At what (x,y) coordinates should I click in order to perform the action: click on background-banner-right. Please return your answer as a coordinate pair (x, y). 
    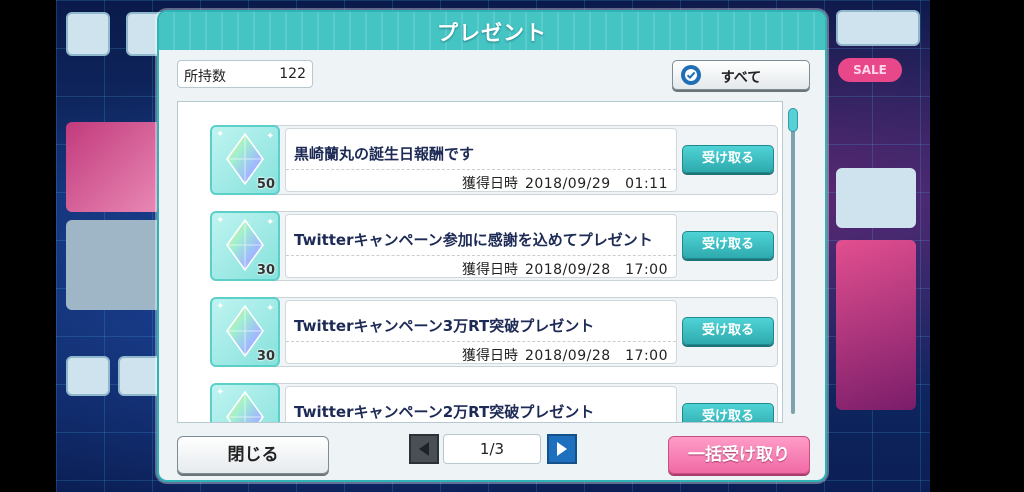
    Looking at the image, I should click on (876, 325).